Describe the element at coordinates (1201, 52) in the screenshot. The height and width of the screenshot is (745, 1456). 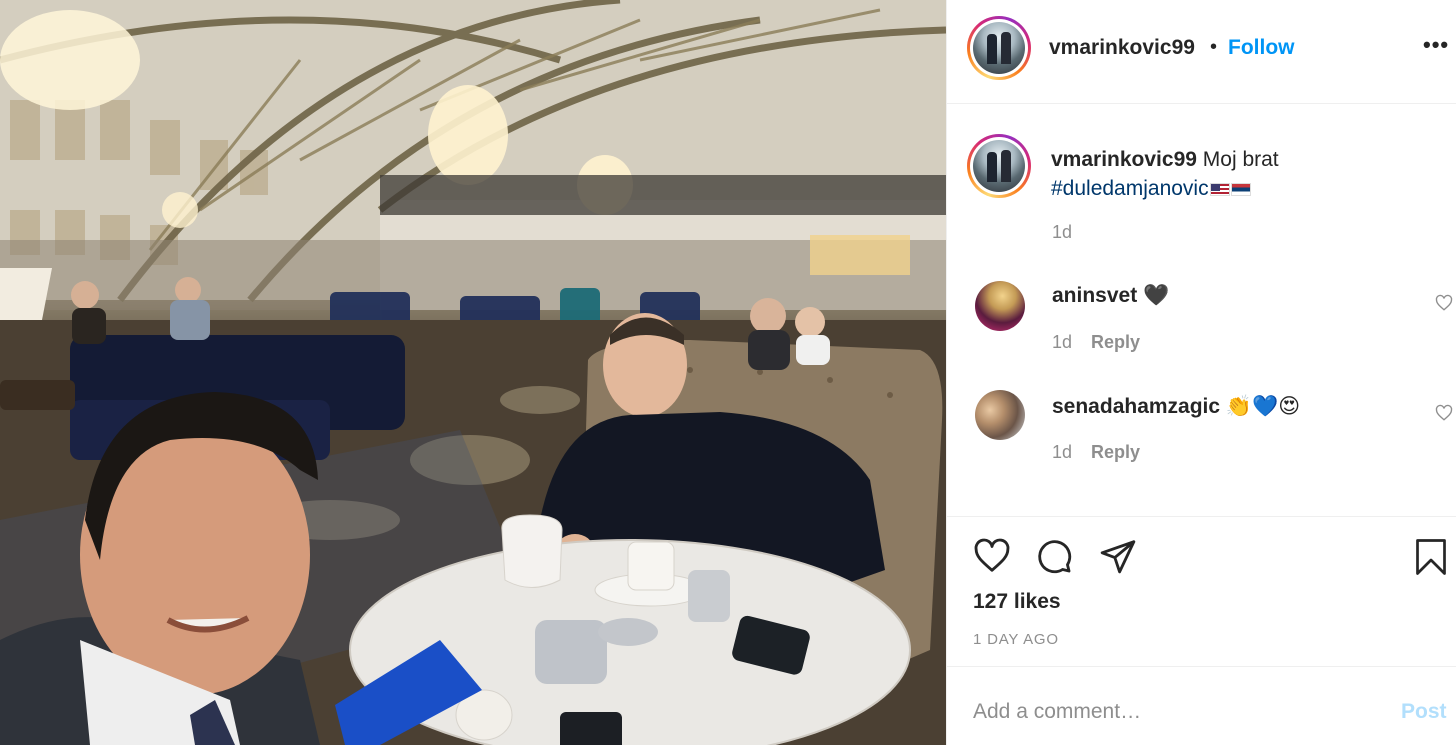
I see `post-header: vmarinkovic99 • Follow •••` at that location.